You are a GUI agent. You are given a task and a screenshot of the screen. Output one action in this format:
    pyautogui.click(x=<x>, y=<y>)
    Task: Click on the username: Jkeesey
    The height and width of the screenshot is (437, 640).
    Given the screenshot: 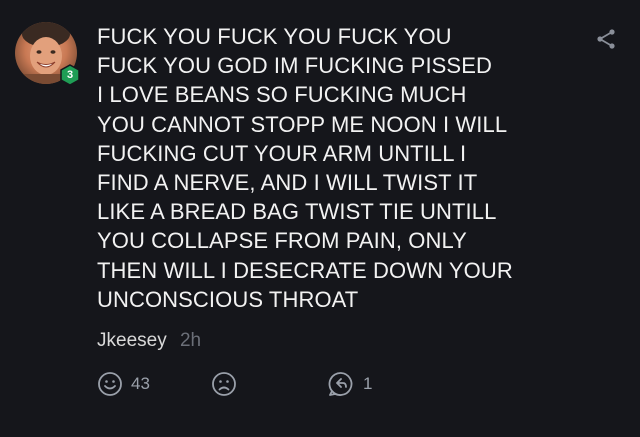 What is the action you would take?
    pyautogui.click(x=132, y=340)
    